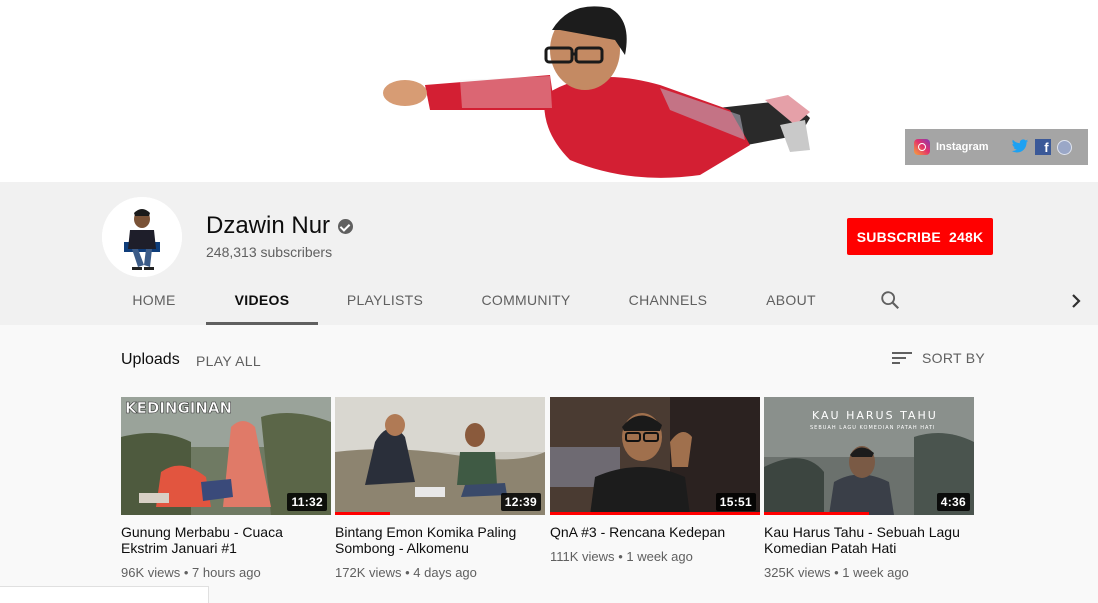 This screenshot has height=603, width=1098. What do you see at coordinates (262, 302) in the screenshot?
I see `tab-videos: VIDEOS` at bounding box center [262, 302].